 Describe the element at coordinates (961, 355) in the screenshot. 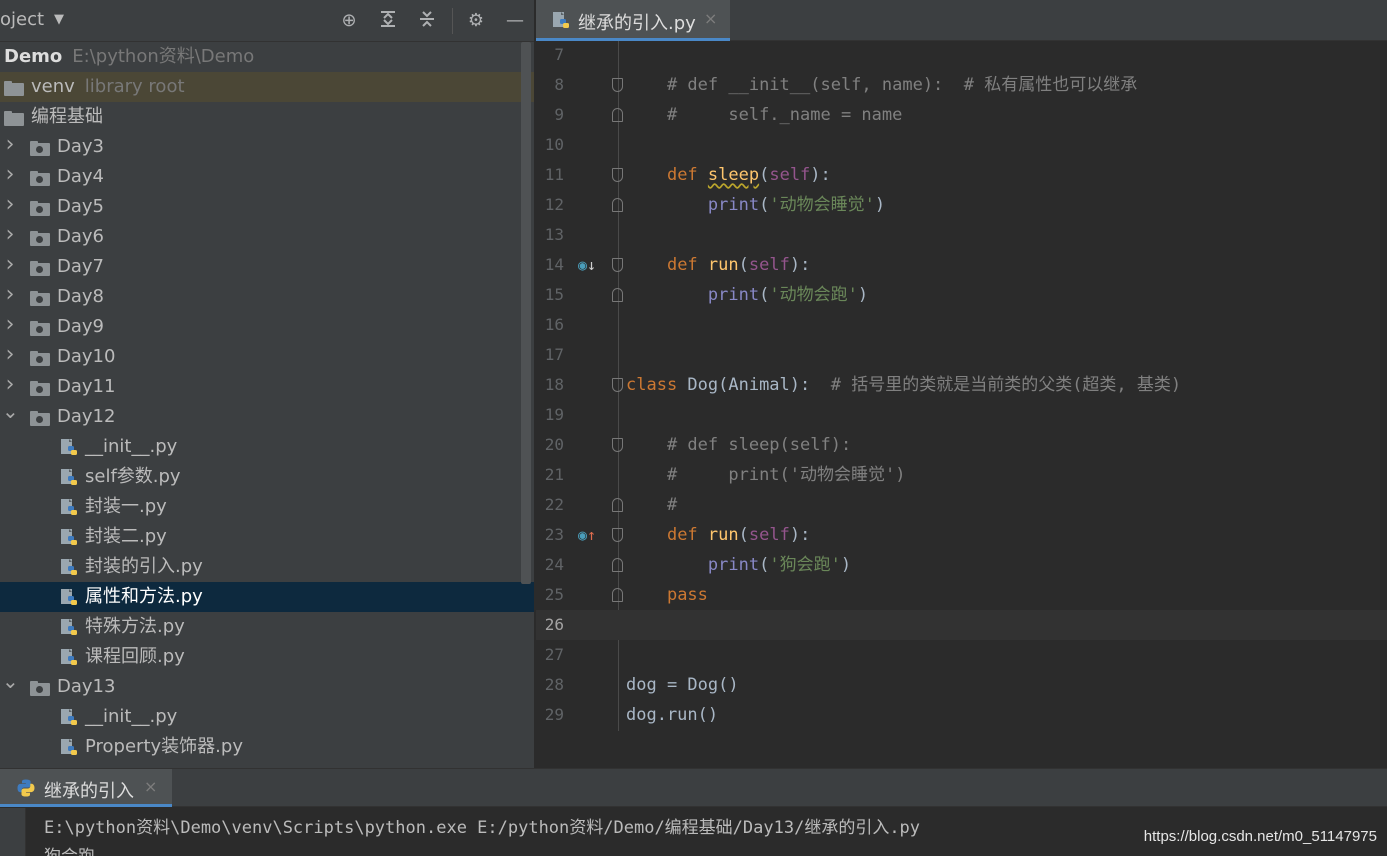

I see `code-line: 17` at that location.